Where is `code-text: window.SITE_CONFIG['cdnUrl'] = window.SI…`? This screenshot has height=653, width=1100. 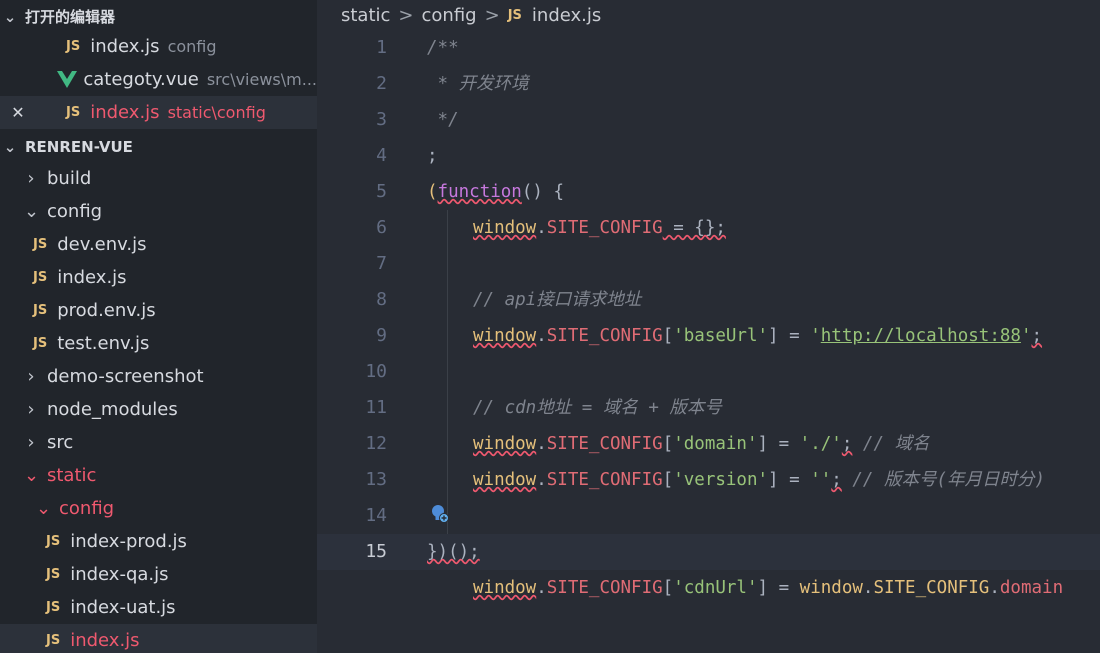 code-text: window.SITE_CONFIG['cdnUrl'] = window.SI… is located at coordinates (768, 588).